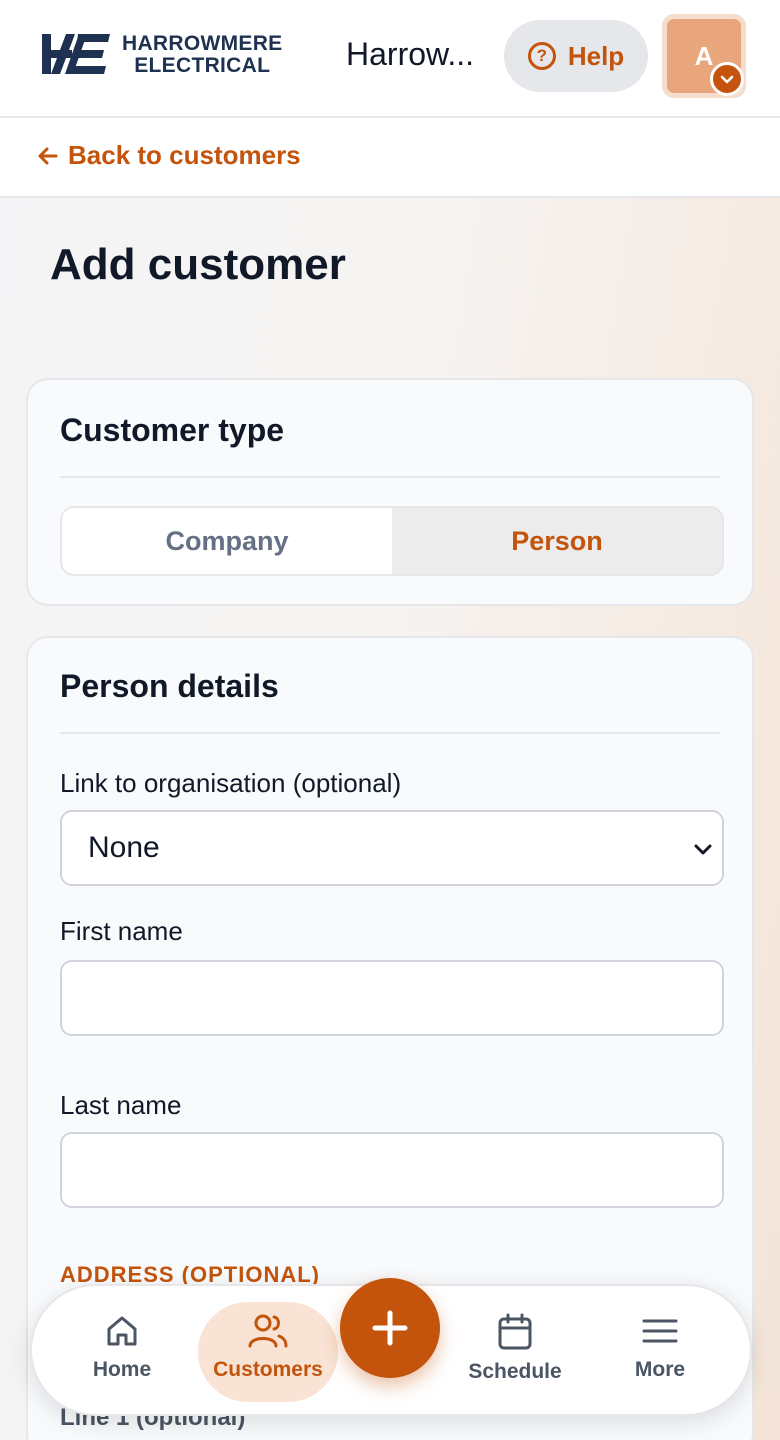 Image resolution: width=780 pixels, height=1440 pixels. I want to click on users-icon, so click(268, 1331).